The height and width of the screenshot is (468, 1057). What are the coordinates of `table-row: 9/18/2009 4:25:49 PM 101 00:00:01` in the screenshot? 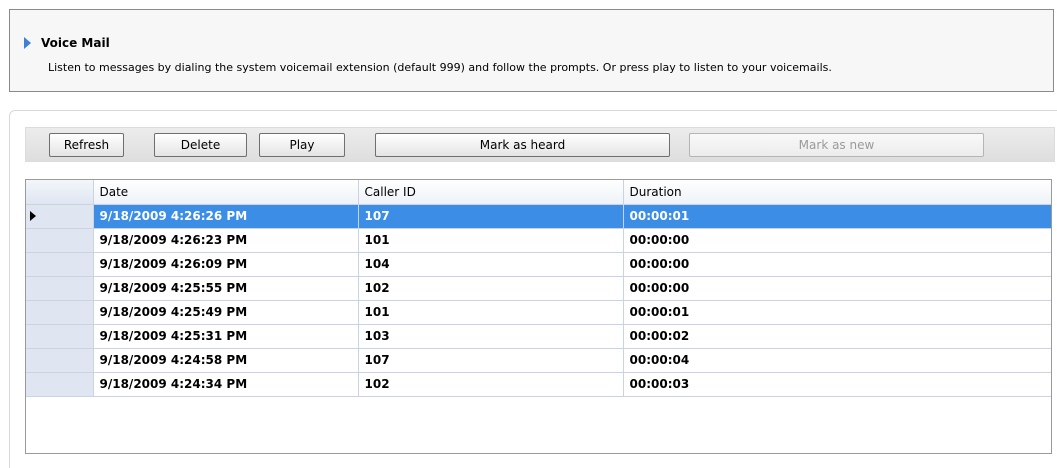 It's located at (538, 312).